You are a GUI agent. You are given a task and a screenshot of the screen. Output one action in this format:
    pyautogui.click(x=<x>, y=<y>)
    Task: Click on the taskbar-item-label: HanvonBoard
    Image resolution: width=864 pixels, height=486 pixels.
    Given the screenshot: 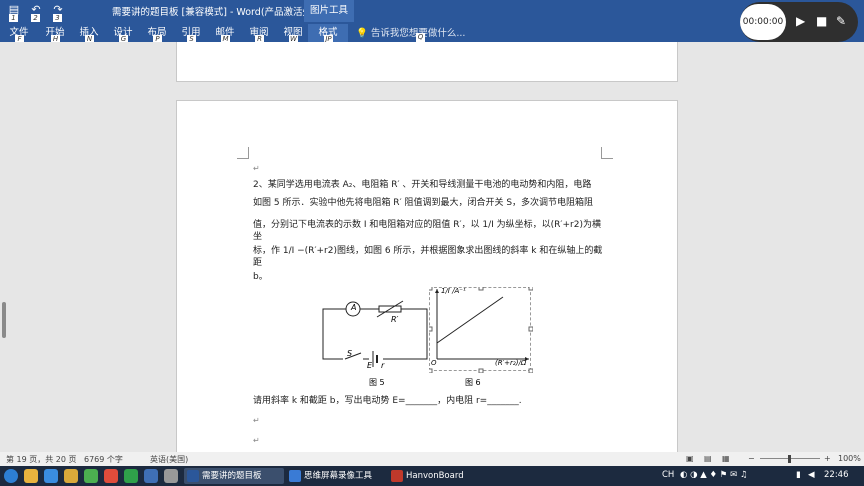 What is the action you would take?
    pyautogui.click(x=435, y=476)
    